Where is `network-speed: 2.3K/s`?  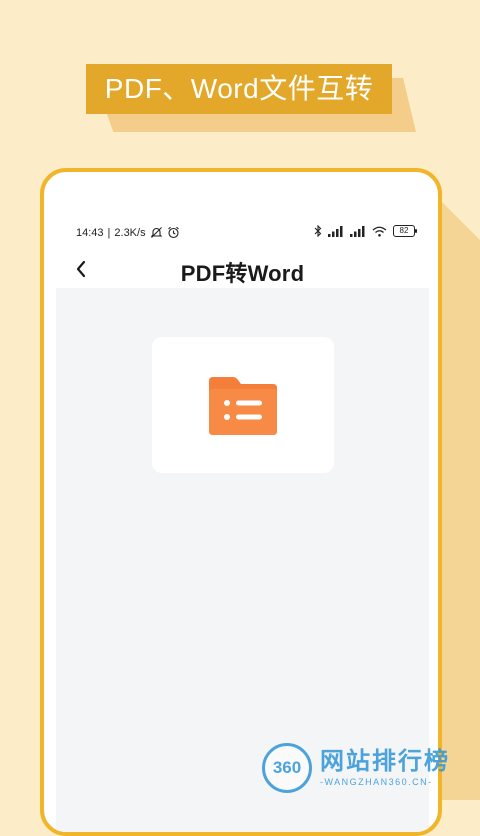
network-speed: 2.3K/s is located at coordinates (130, 232).